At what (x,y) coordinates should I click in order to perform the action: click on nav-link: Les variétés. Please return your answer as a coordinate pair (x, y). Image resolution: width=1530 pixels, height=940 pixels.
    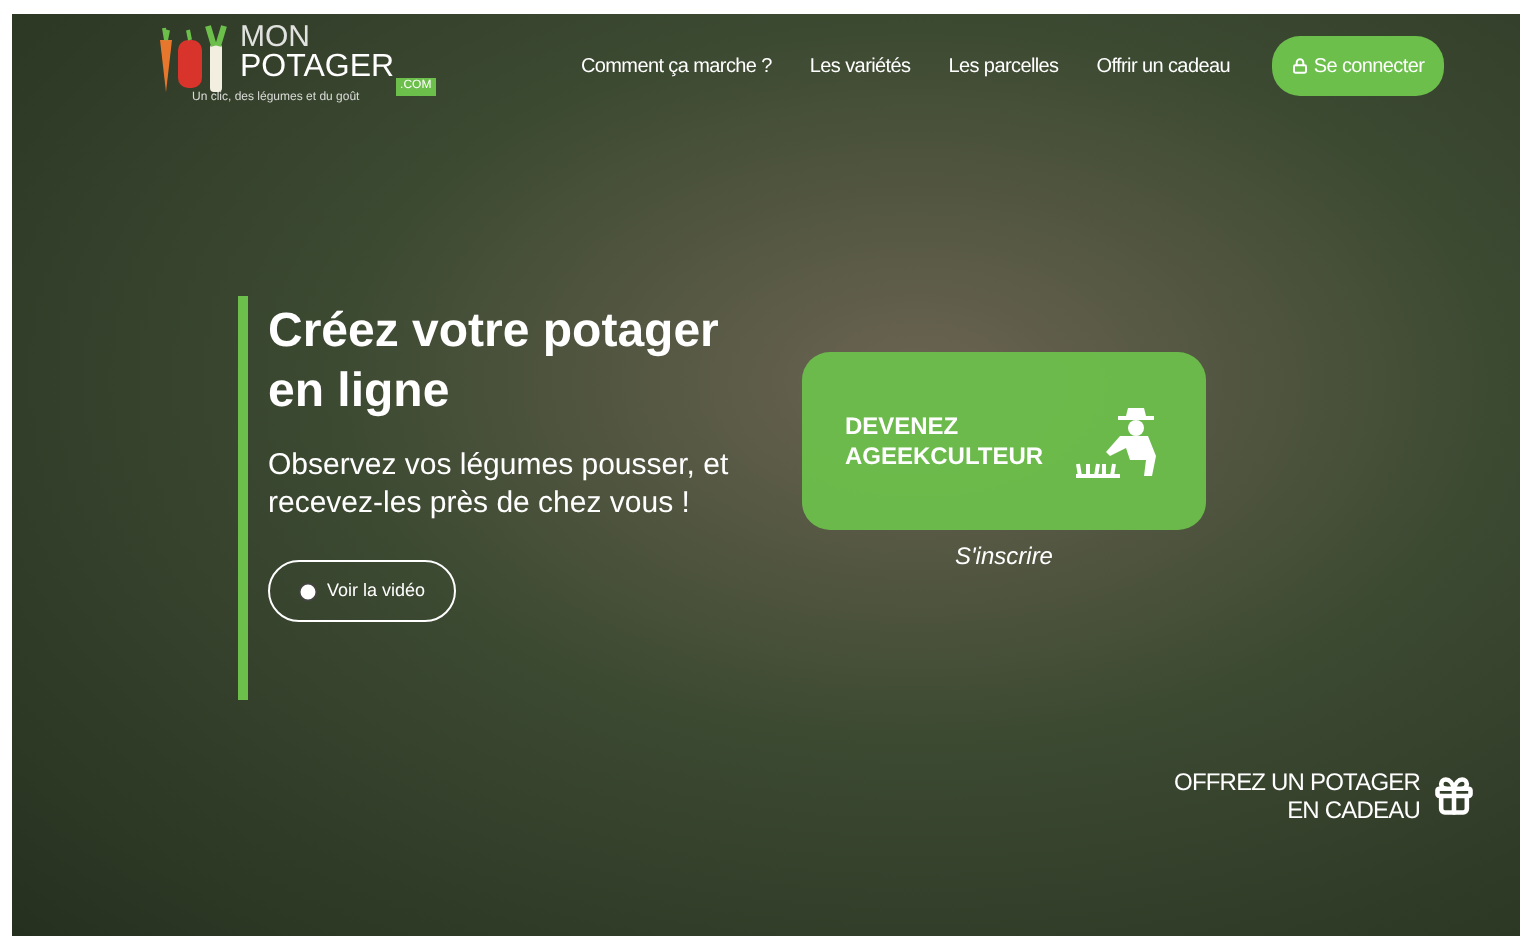
    Looking at the image, I should click on (860, 66).